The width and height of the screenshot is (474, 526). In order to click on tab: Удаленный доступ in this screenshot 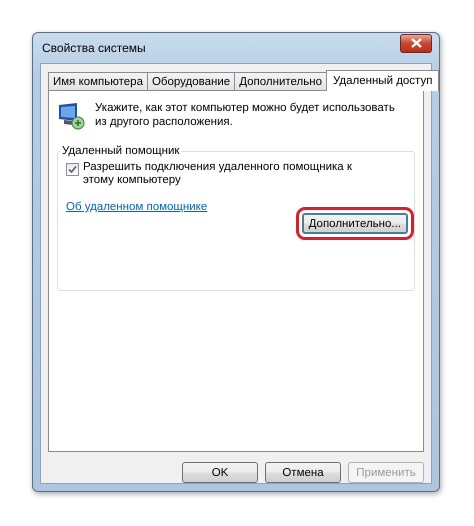, I will do `click(383, 80)`.